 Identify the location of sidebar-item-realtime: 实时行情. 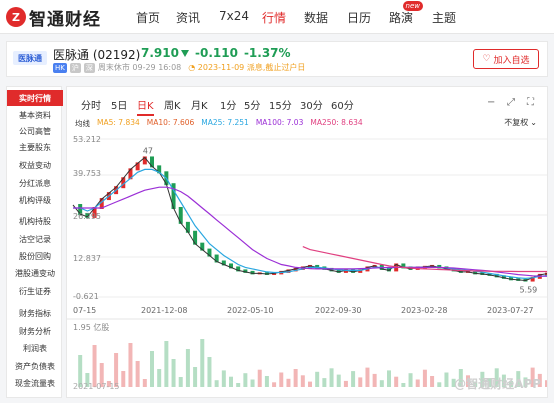
(35, 98).